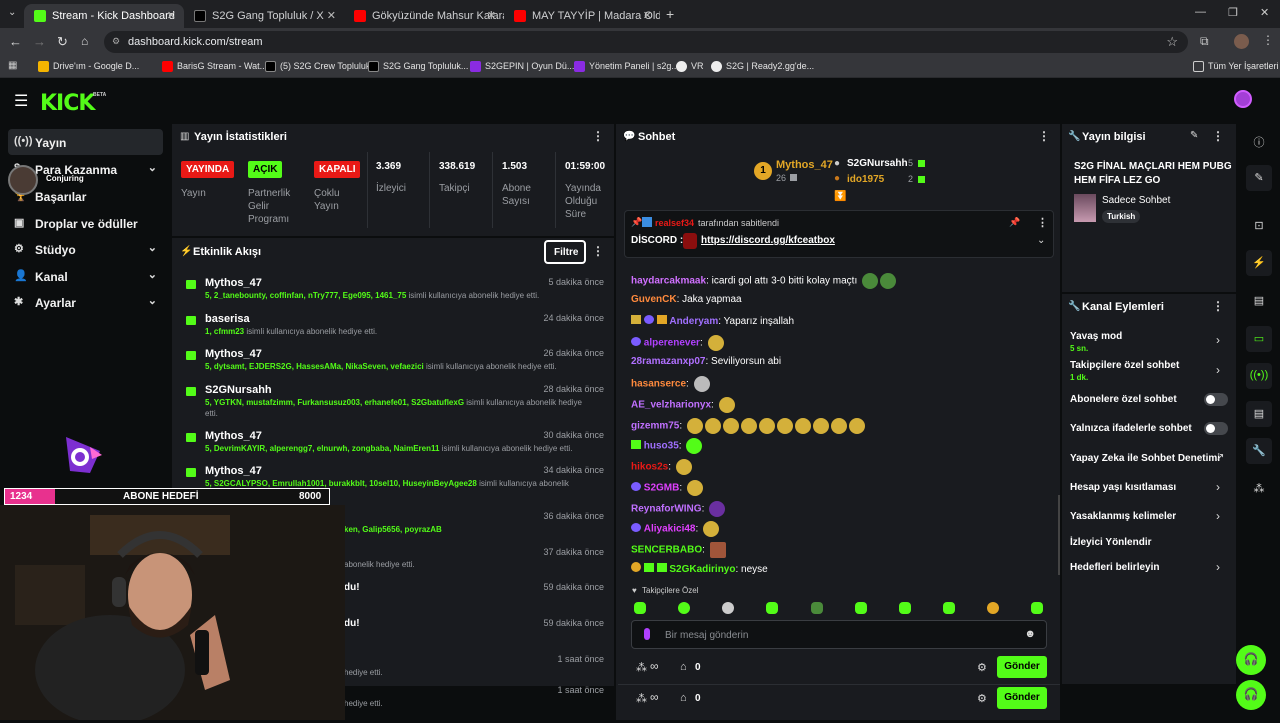  I want to click on back-icon: ←, so click(15, 41).